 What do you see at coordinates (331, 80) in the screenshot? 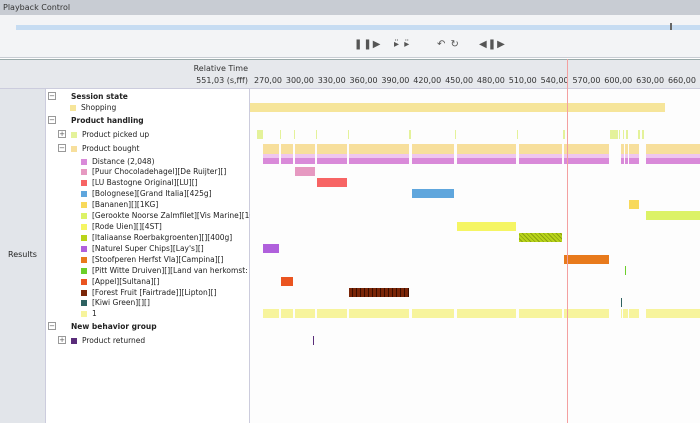
I see `tick-label: 330,00` at bounding box center [331, 80].